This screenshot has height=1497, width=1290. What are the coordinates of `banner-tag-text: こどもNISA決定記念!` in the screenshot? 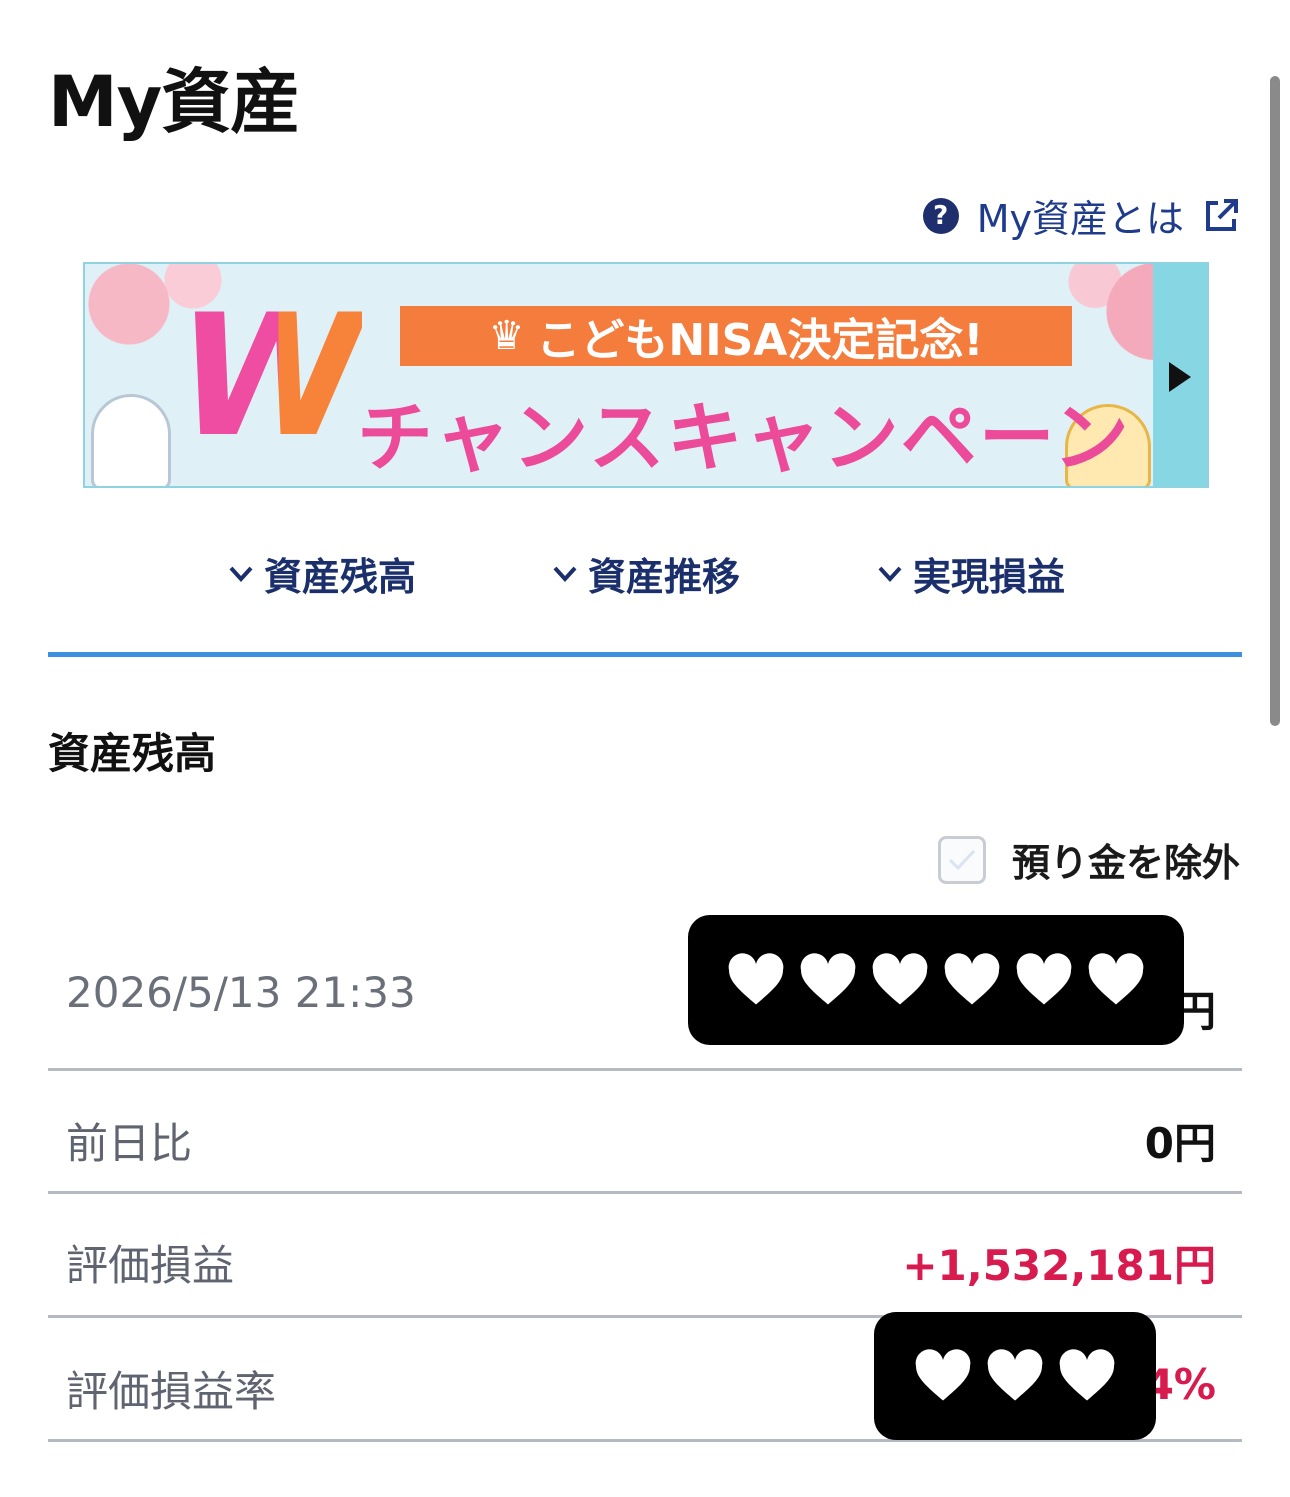 It's located at (760, 340).